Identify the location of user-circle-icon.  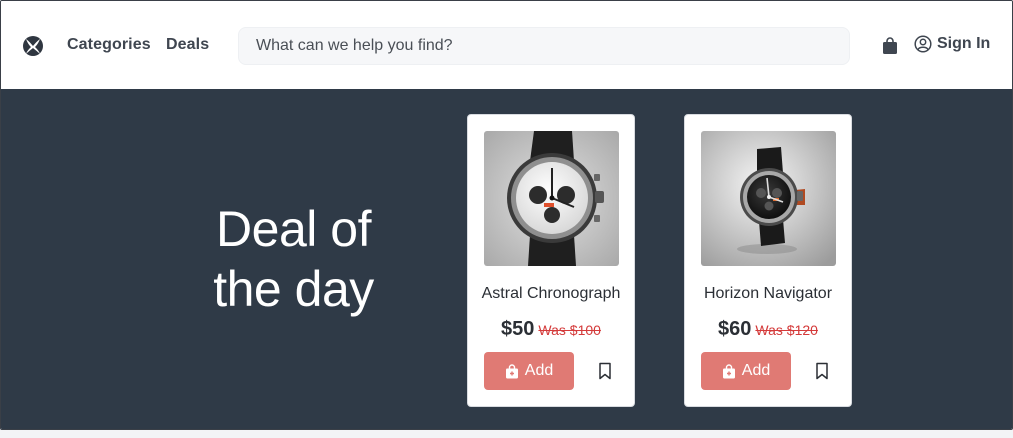
(923, 44).